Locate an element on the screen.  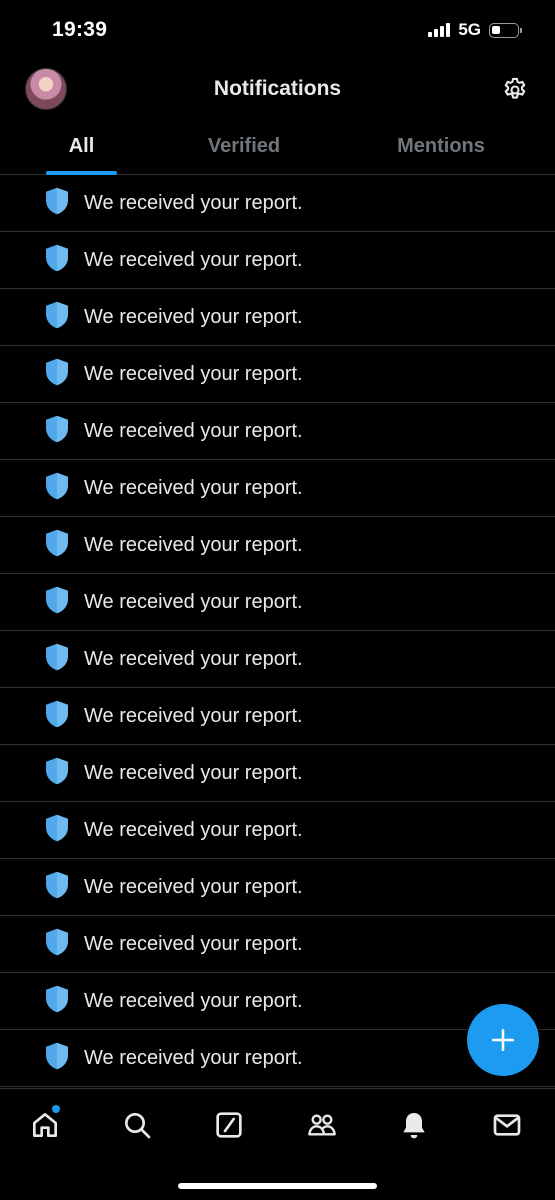
compose-button is located at coordinates (503, 1040).